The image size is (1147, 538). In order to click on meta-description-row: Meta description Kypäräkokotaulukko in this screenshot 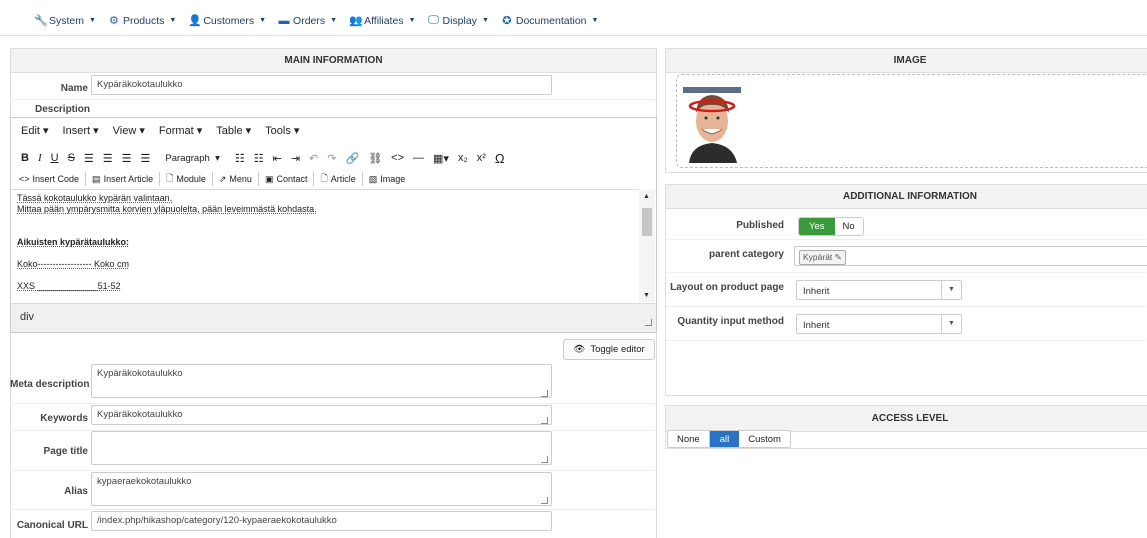, I will do `click(332, 383)`.